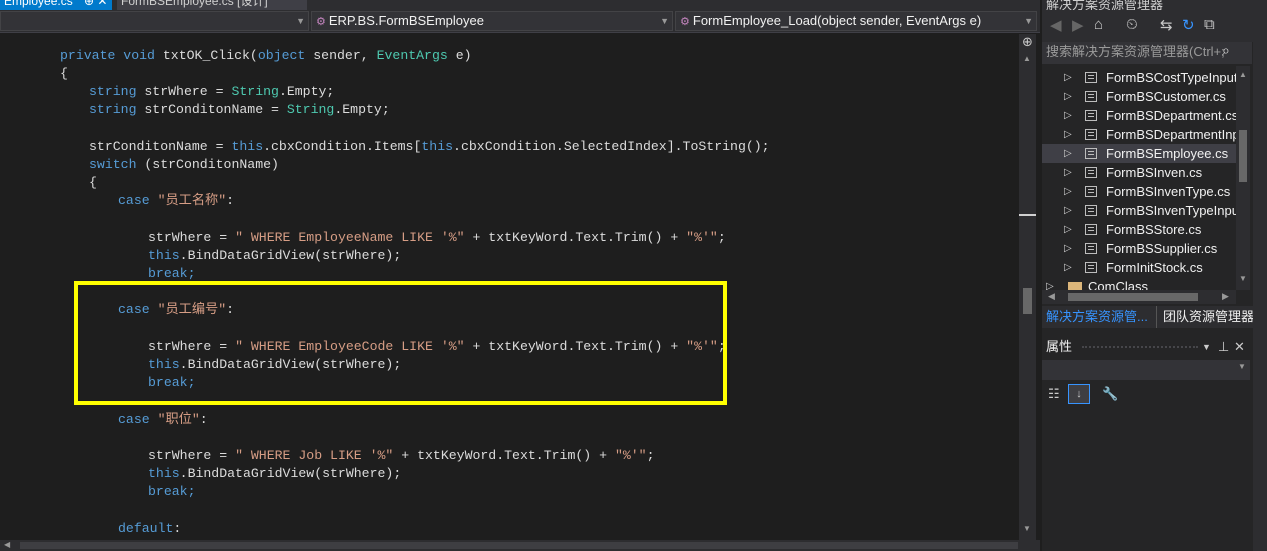 Image resolution: width=1267 pixels, height=551 pixels. What do you see at coordinates (1027, 287) in the screenshot?
I see `editor-vertical-scrollbar: ⊕ ▲ ▼` at bounding box center [1027, 287].